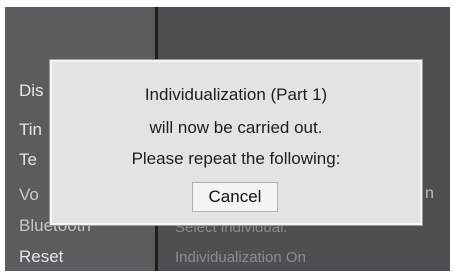 This screenshot has width=453, height=278. Describe the element at coordinates (29, 195) in the screenshot. I see `menu-item-voice: Vo` at that location.